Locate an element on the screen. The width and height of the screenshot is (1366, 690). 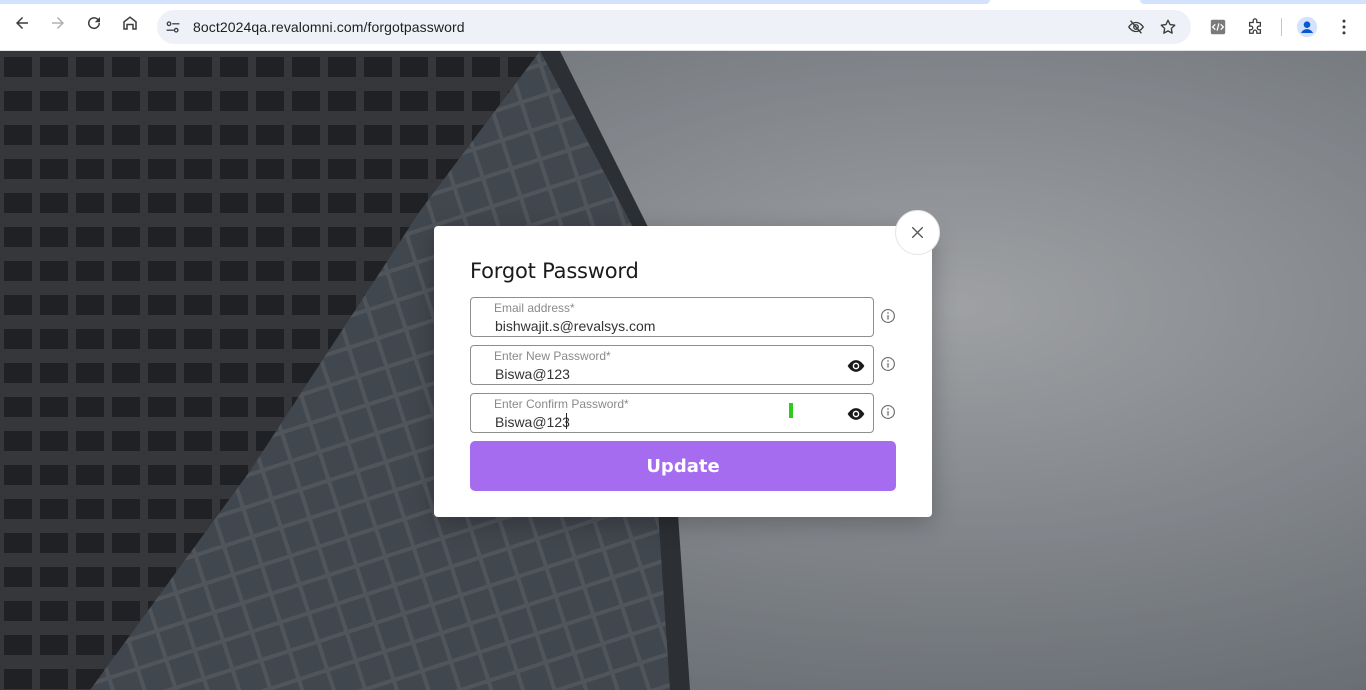
extensions-icon is located at coordinates (1255, 27).